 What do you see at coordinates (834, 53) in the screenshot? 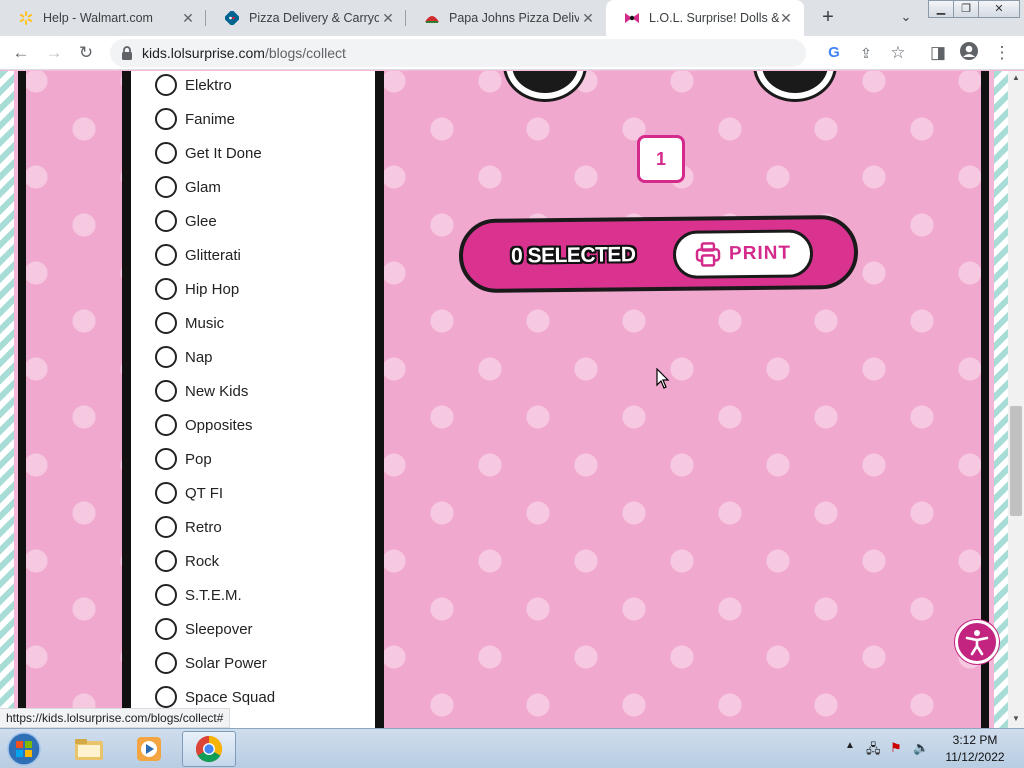
I see `google-lens-icon: G` at bounding box center [834, 53].